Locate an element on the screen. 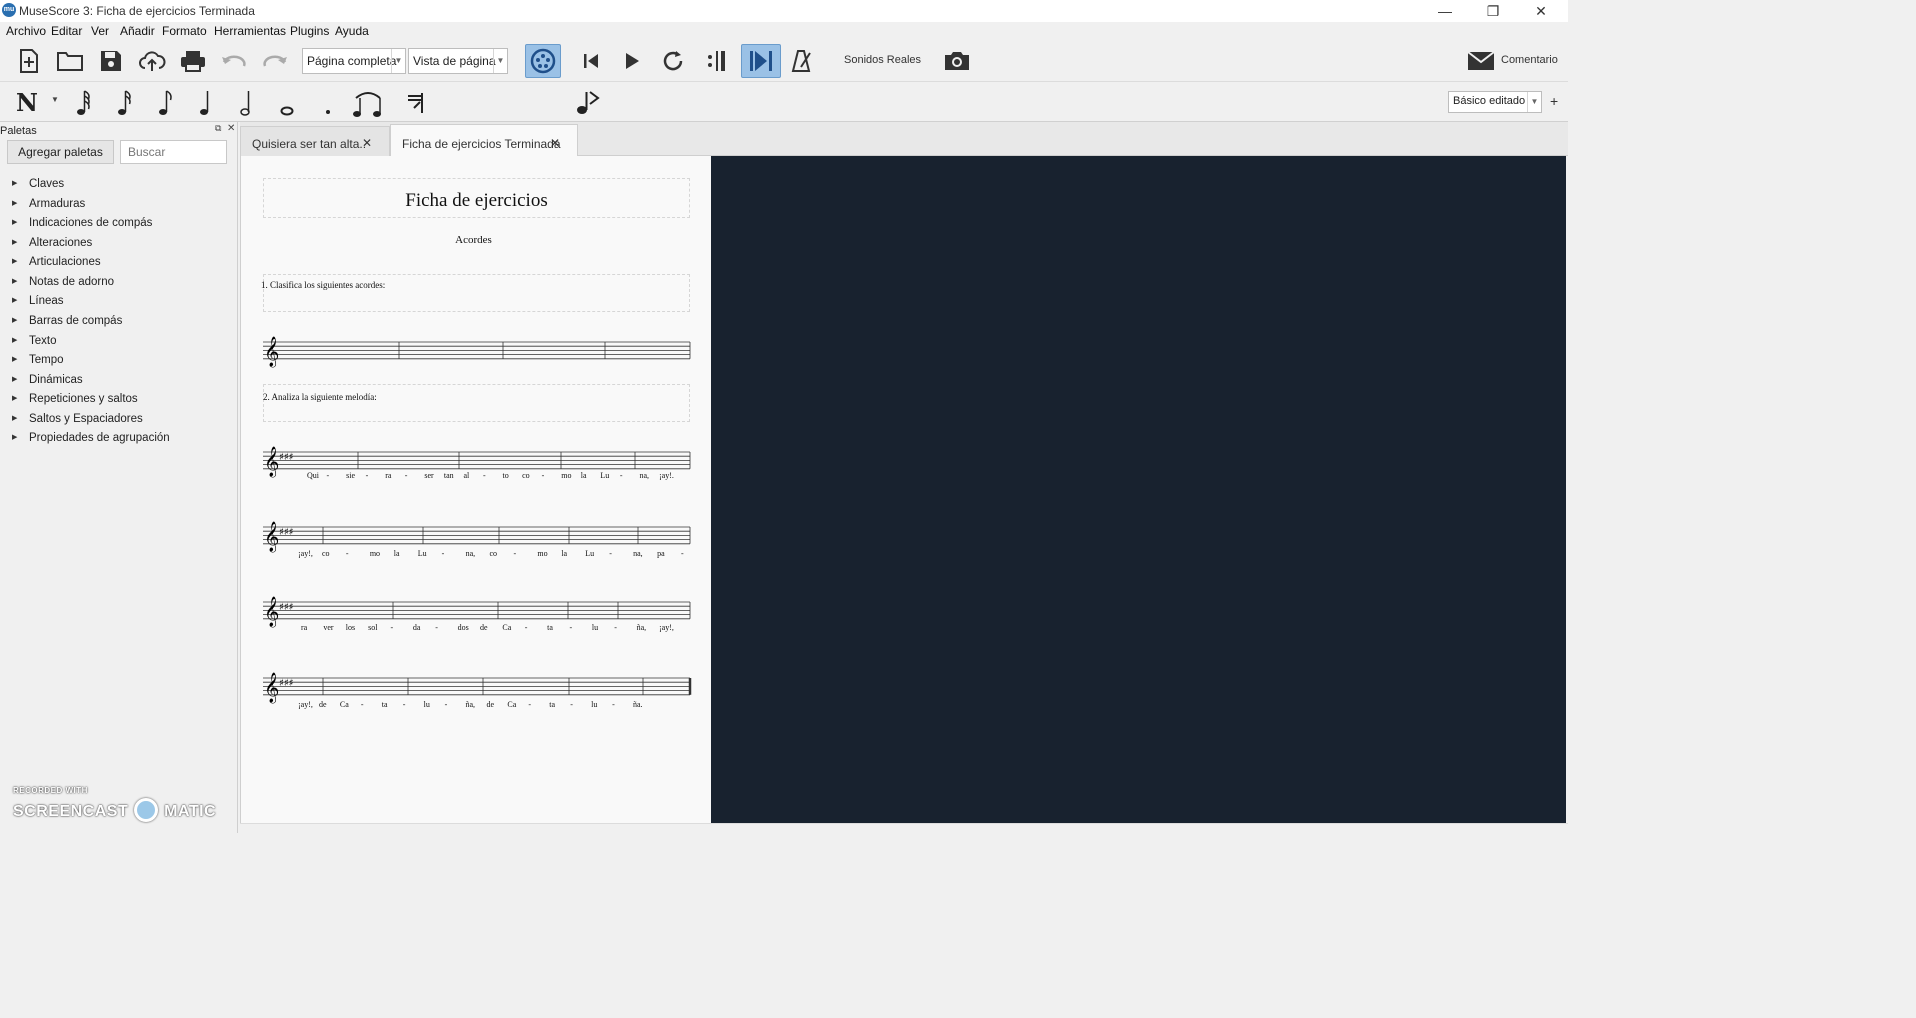 Image resolution: width=1916 pixels, height=1018 pixels. palette-item-claves: ▶ Claves is located at coordinates (118, 185).